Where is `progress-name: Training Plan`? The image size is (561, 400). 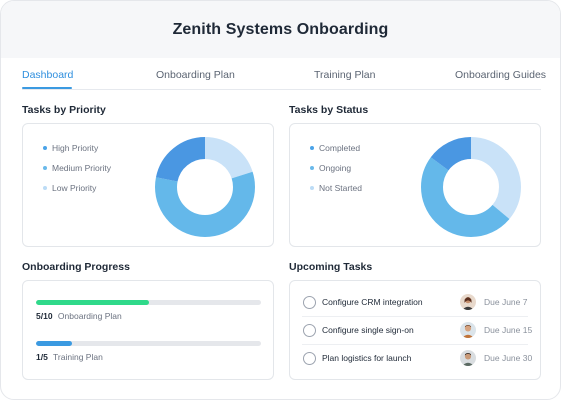 progress-name: Training Plan is located at coordinates (78, 357).